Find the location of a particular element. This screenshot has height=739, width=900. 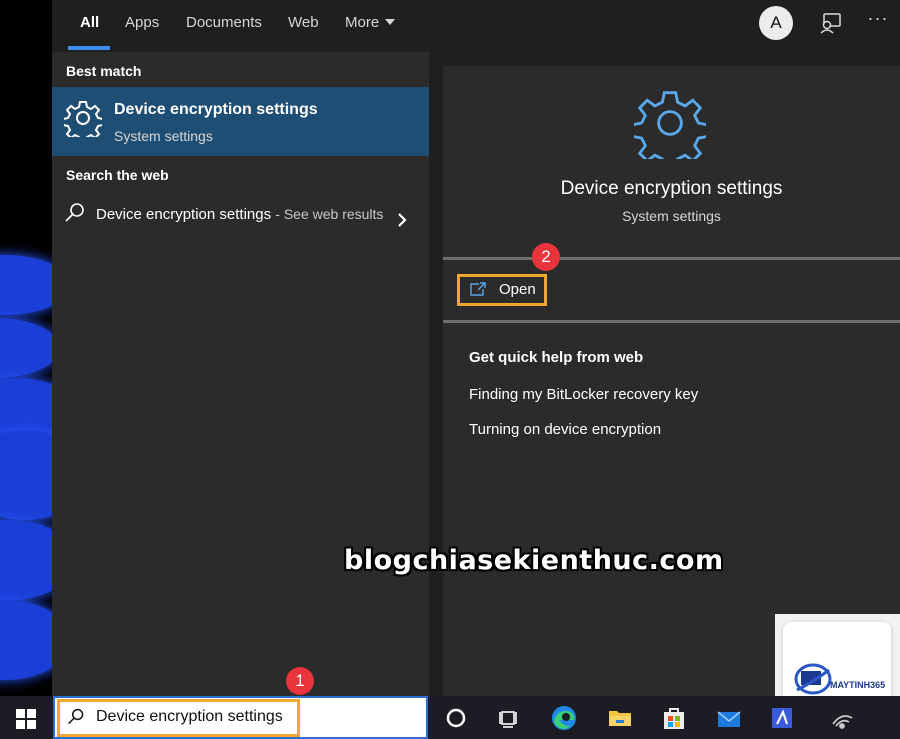

mail-icon is located at coordinates (729, 718).